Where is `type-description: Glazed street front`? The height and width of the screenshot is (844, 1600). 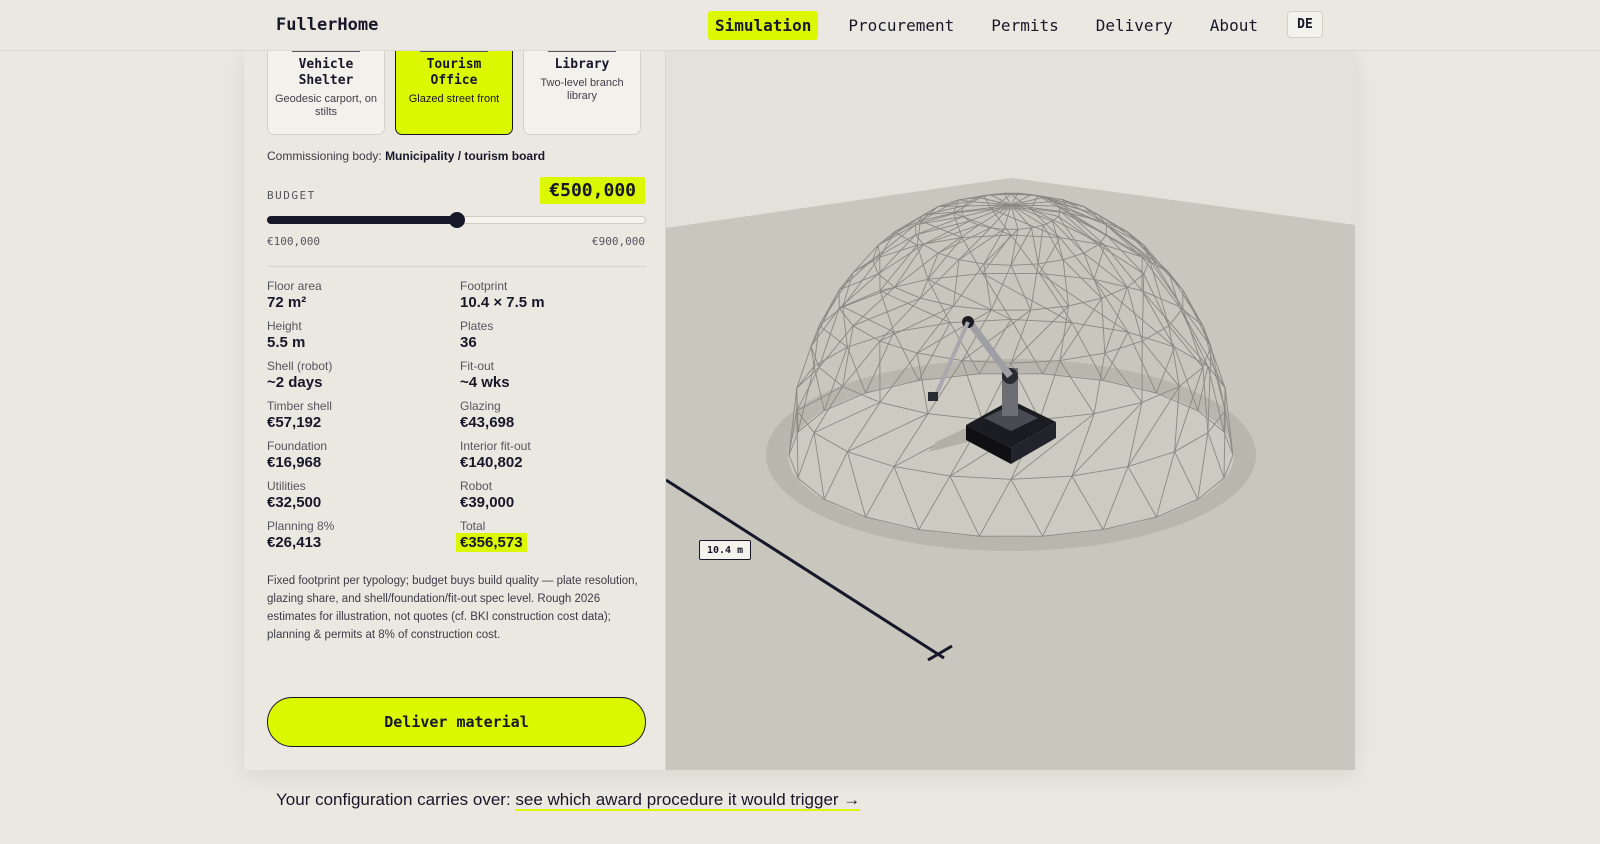
type-description: Glazed street front is located at coordinates (454, 99).